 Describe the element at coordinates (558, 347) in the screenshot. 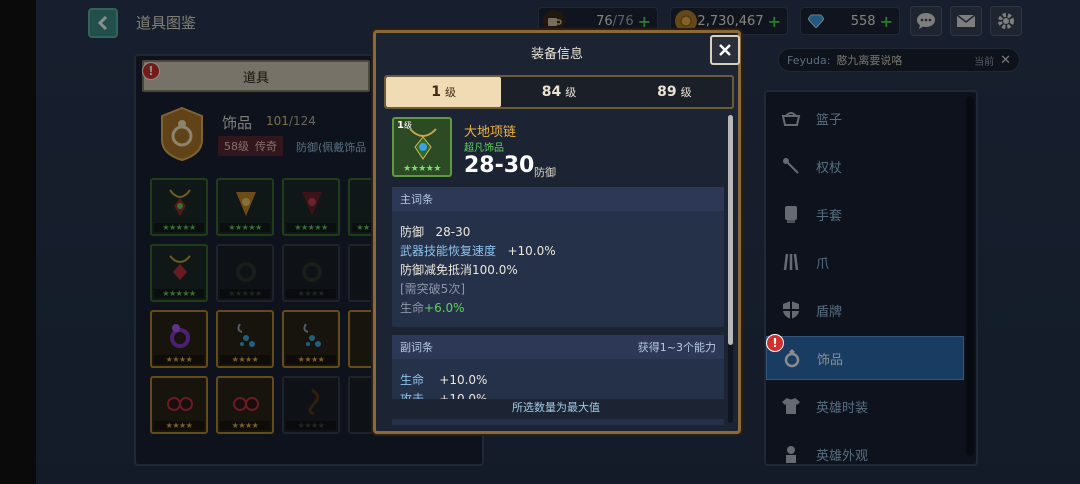

I see `sub-stats-header: 副词条 获得1~3个能力` at that location.